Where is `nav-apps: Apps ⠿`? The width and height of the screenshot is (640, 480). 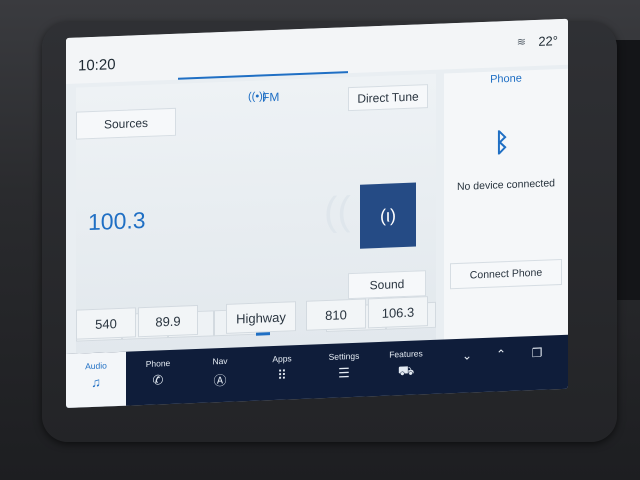 nav-apps: Apps ⠿ is located at coordinates (282, 374).